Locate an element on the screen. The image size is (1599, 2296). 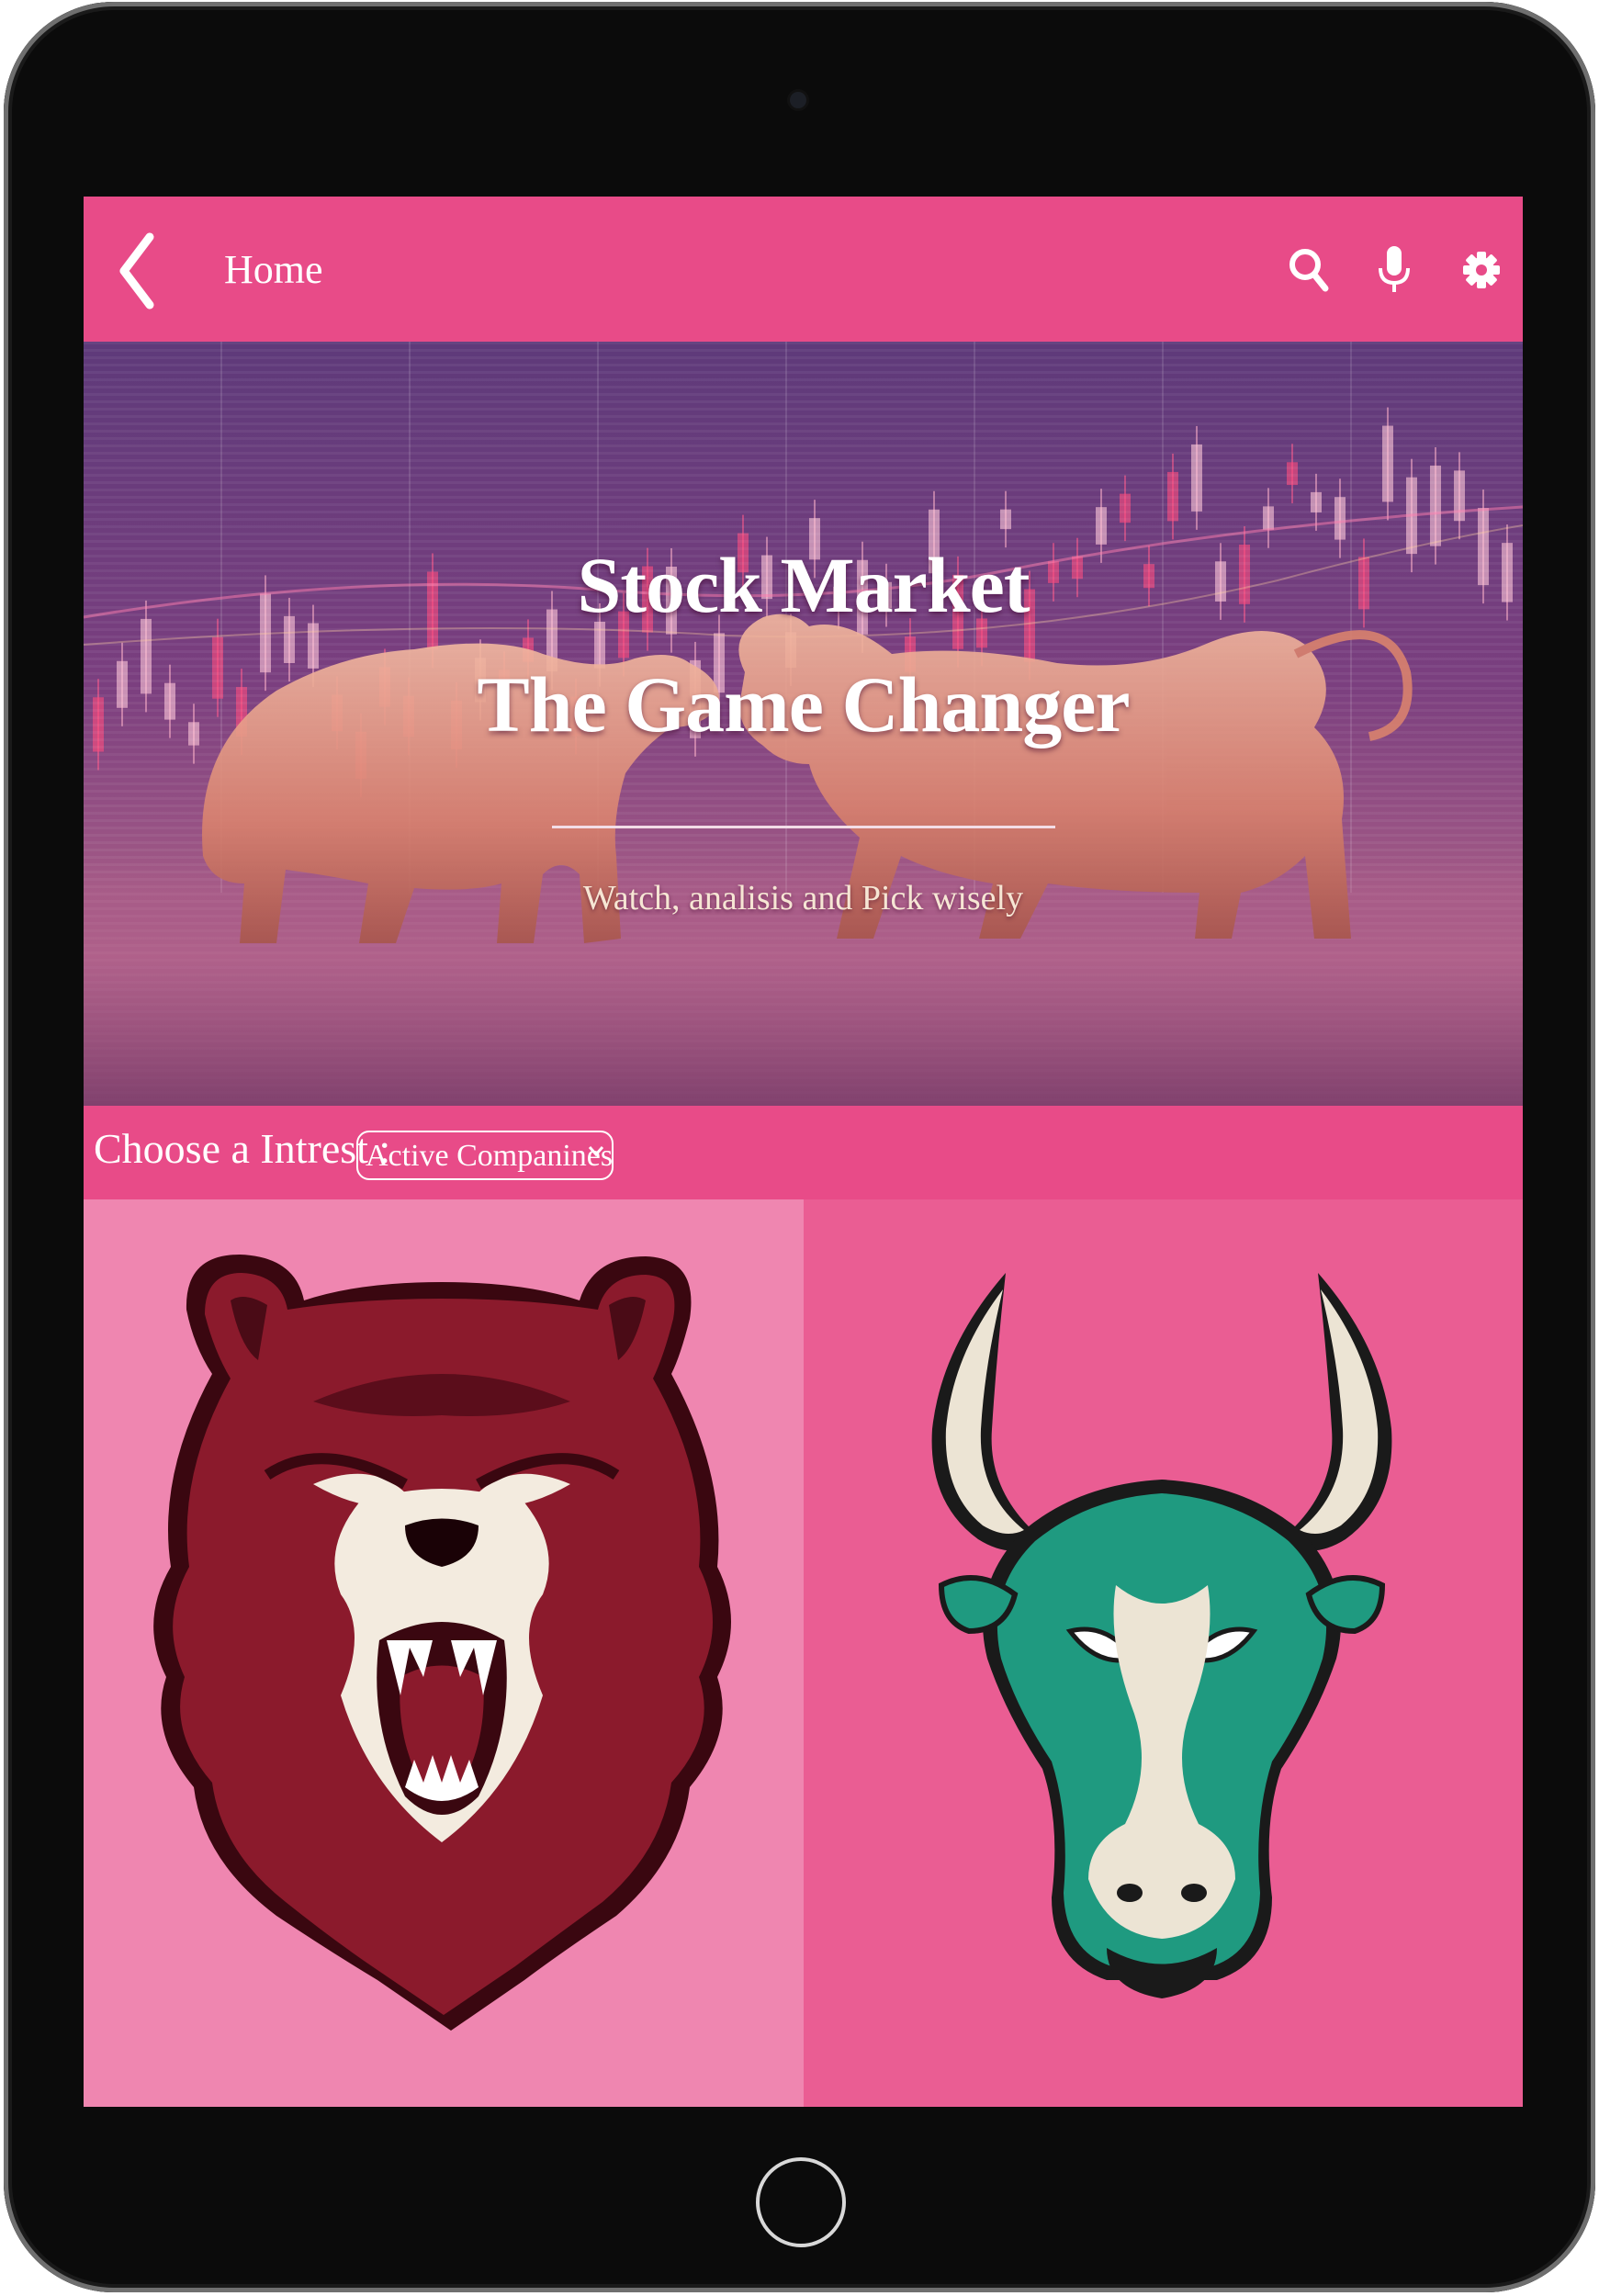
search-icon is located at coordinates (1309, 270).